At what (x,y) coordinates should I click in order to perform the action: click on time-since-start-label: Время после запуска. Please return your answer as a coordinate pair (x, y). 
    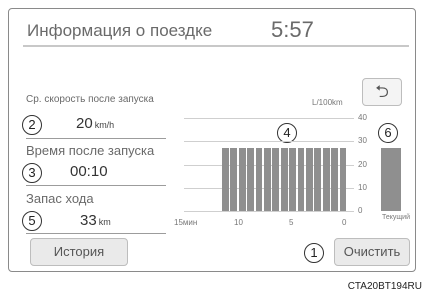
    Looking at the image, I should click on (90, 150).